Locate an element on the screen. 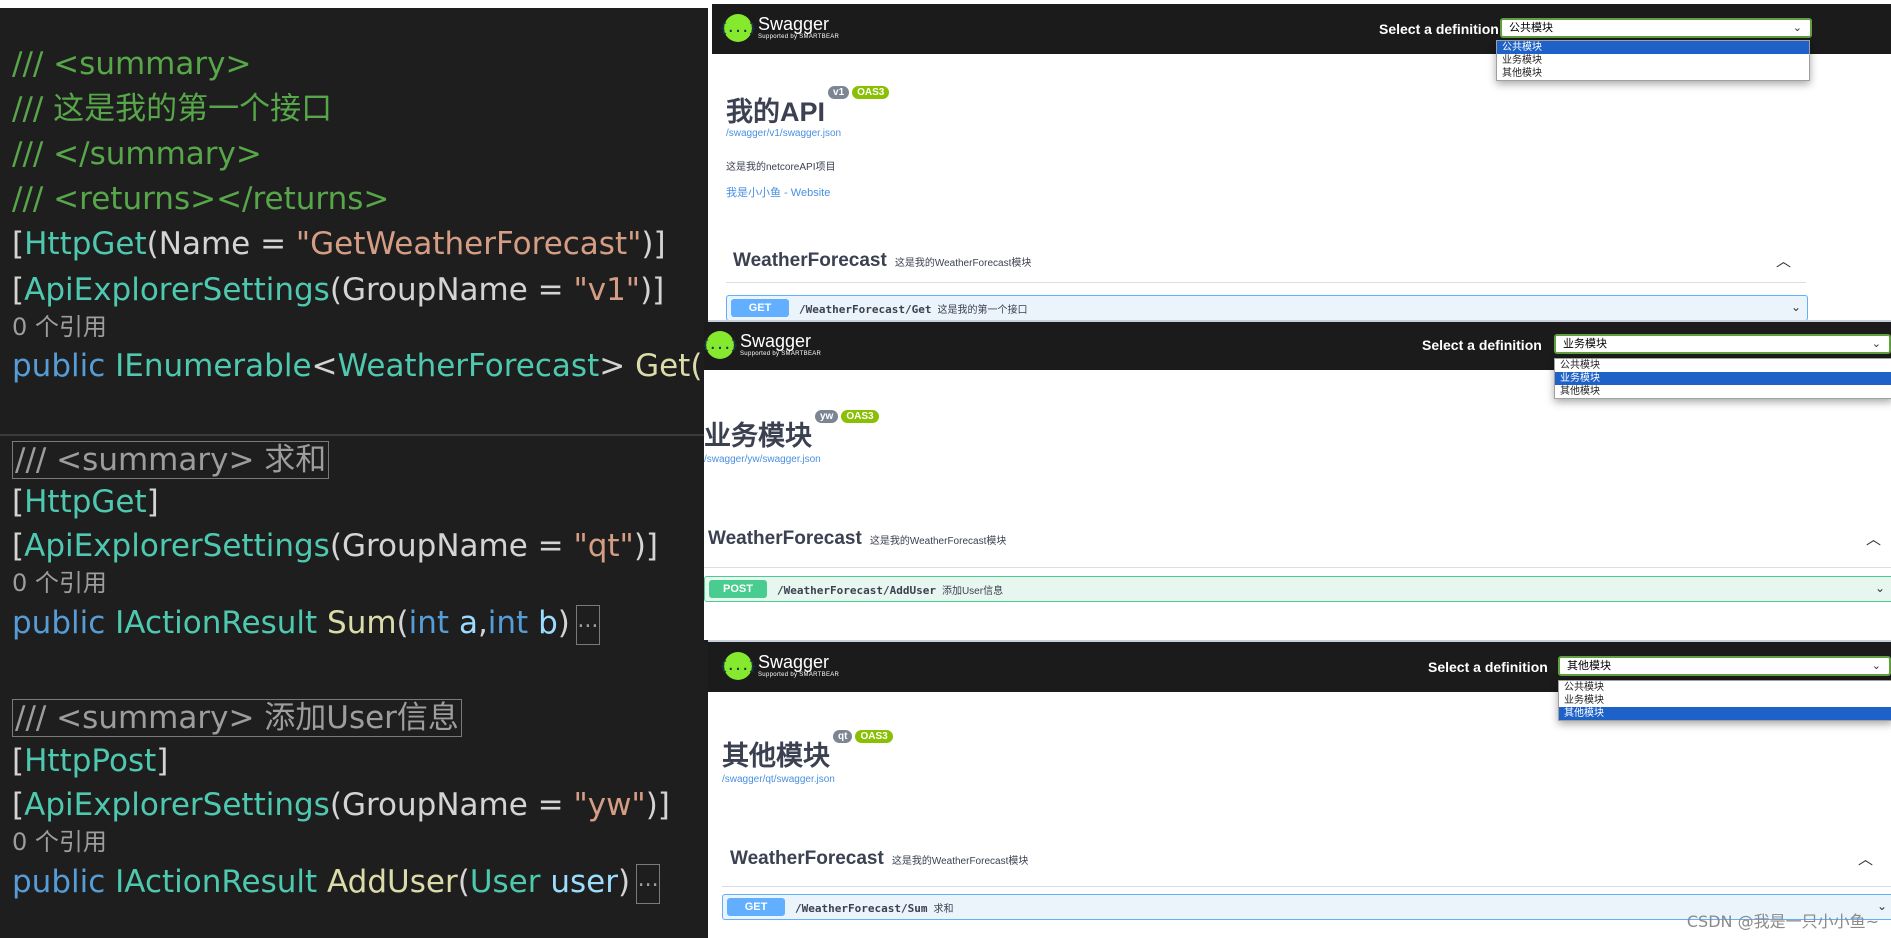 This screenshot has width=1891, height=938. type-name: WeatherForecast is located at coordinates (468, 366).